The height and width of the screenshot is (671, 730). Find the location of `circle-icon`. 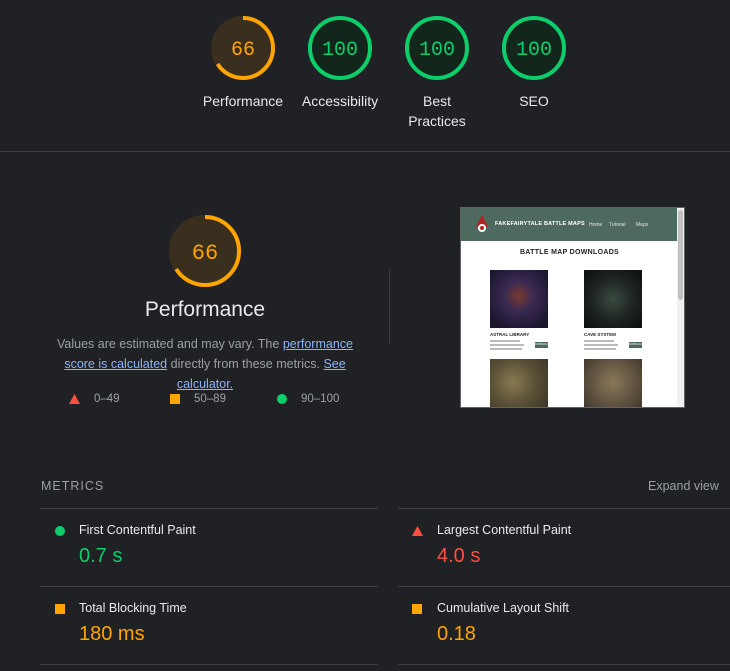

circle-icon is located at coordinates (282, 399).